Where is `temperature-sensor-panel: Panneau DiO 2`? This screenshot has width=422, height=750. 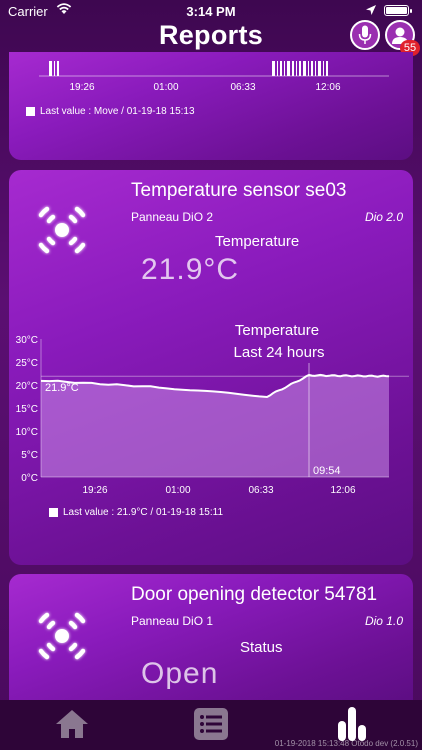
temperature-sensor-panel: Panneau DiO 2 is located at coordinates (172, 217).